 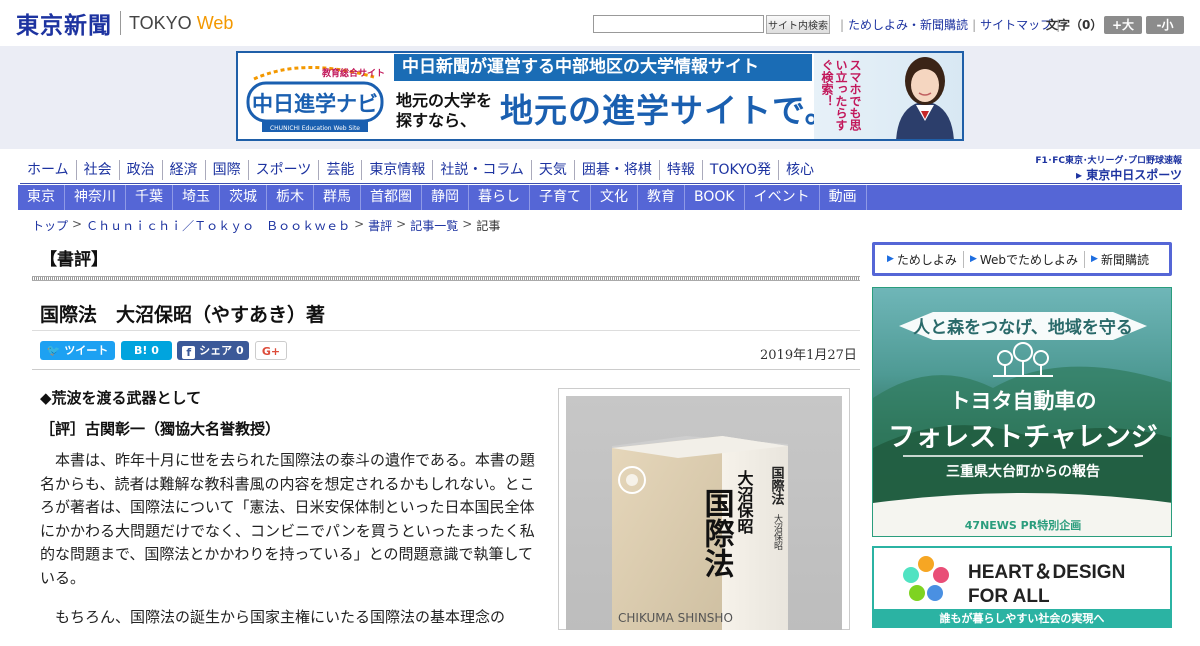 What do you see at coordinates (799, 170) in the screenshot?
I see `nav-item-kakushin: 核心` at bounding box center [799, 170].